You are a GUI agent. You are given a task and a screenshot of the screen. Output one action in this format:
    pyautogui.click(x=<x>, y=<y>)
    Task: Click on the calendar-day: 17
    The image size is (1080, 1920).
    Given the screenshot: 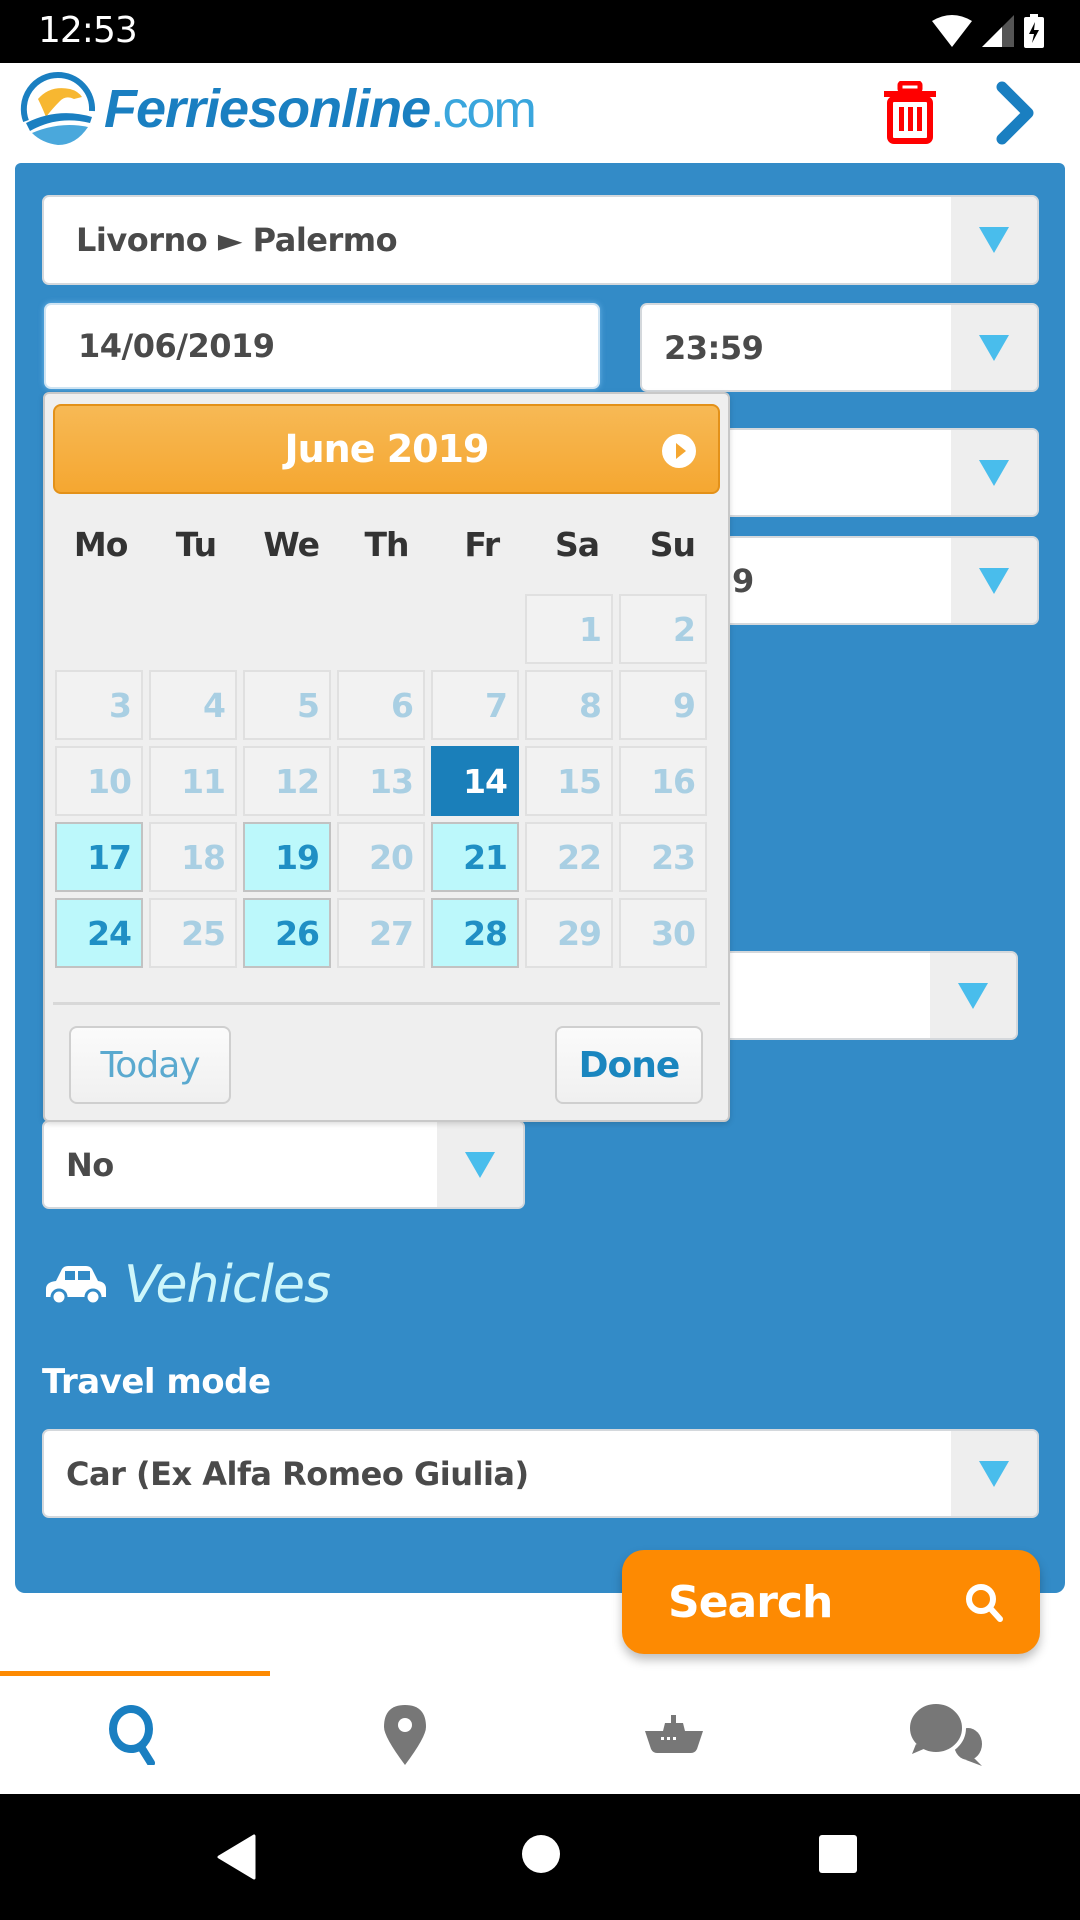 What is the action you would take?
    pyautogui.click(x=99, y=857)
    